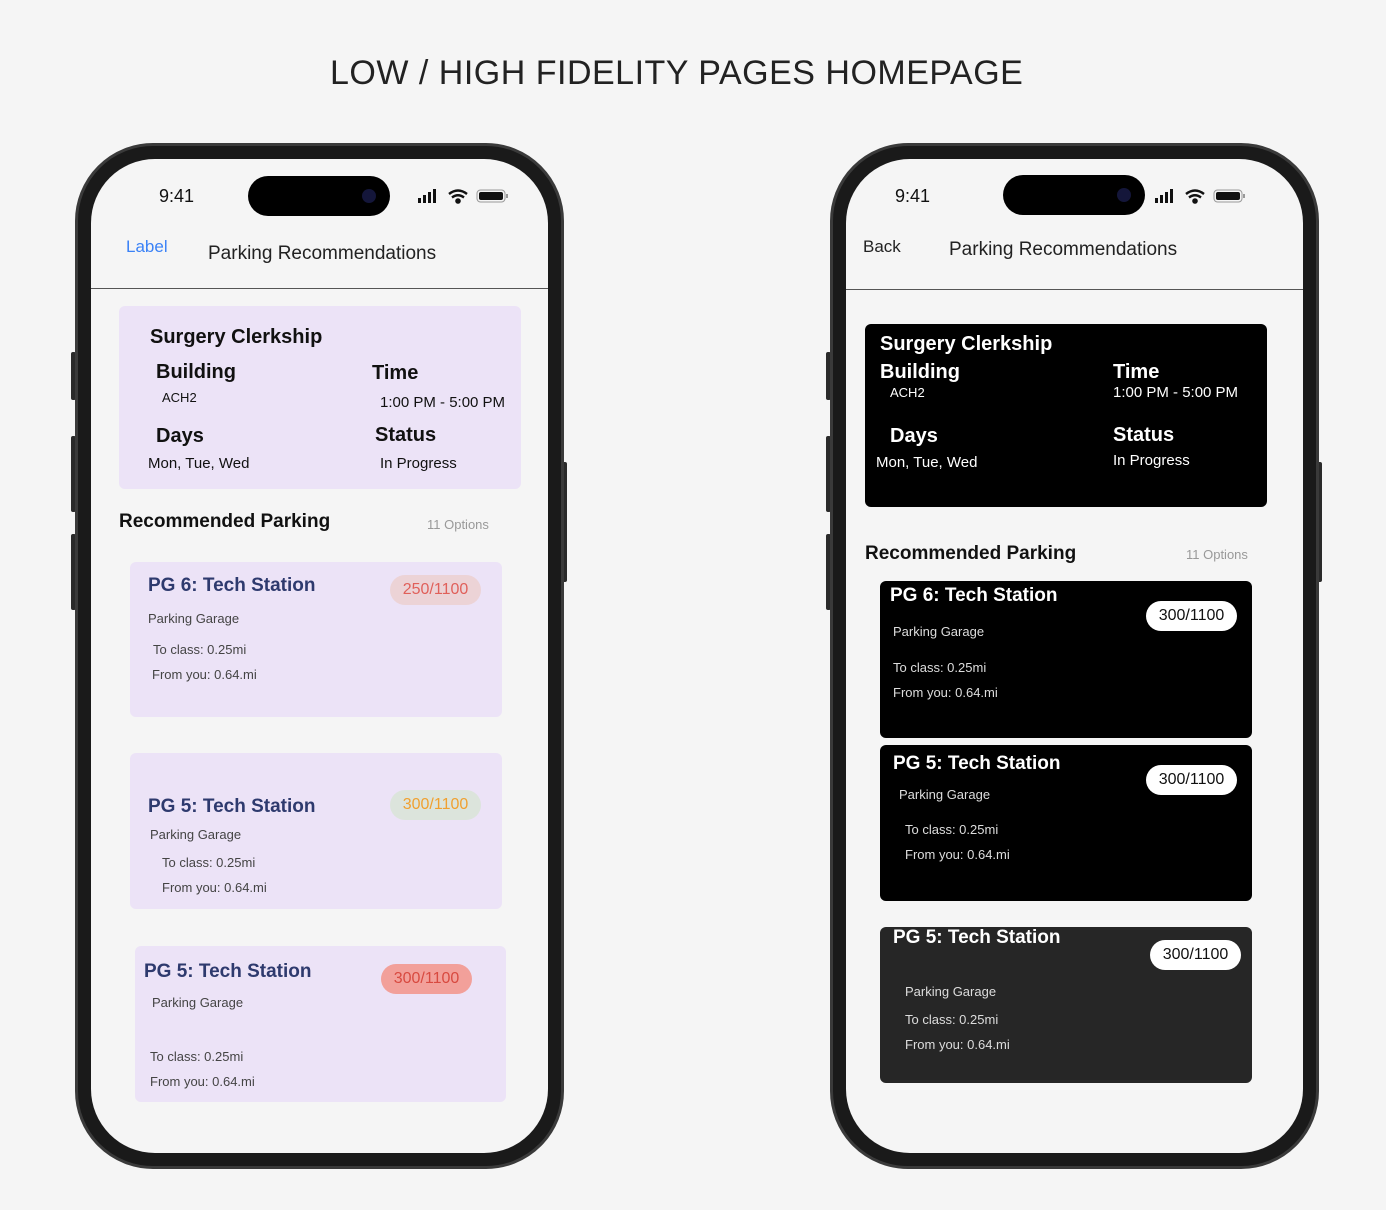 The image size is (1386, 1210). Describe the element at coordinates (435, 590) in the screenshot. I see `capacity-badge: 250/1100` at that location.